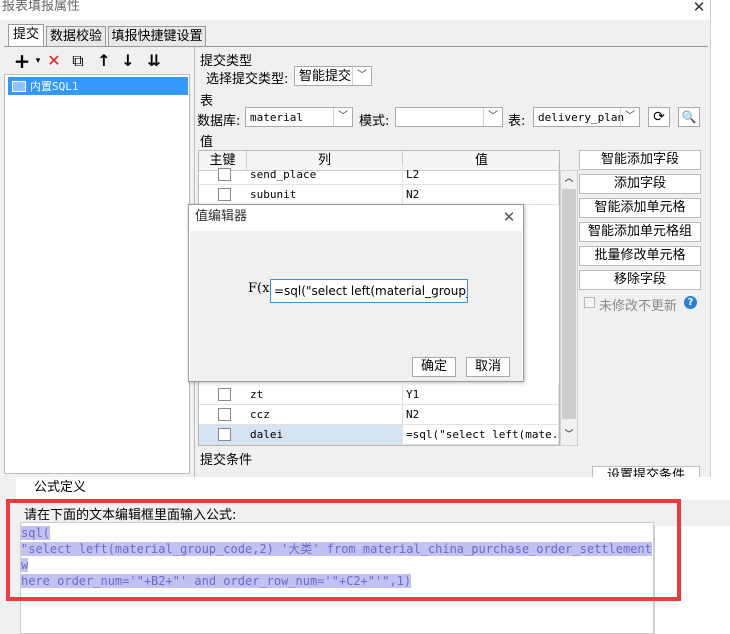  I want to click on ok-button: 确定, so click(434, 367).